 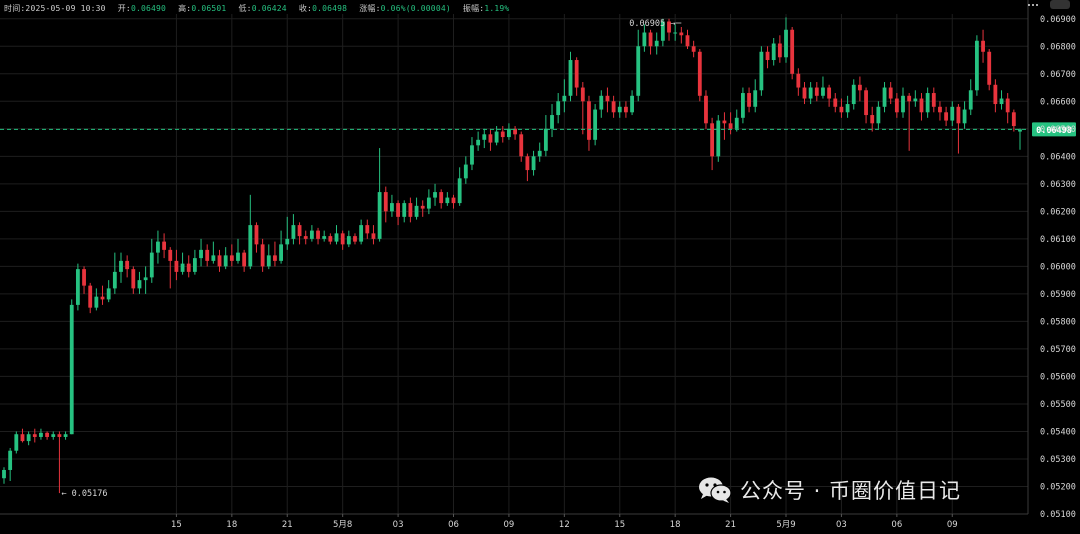 I want to click on y-tick-label: 0.06600, so click(x=1058, y=102).